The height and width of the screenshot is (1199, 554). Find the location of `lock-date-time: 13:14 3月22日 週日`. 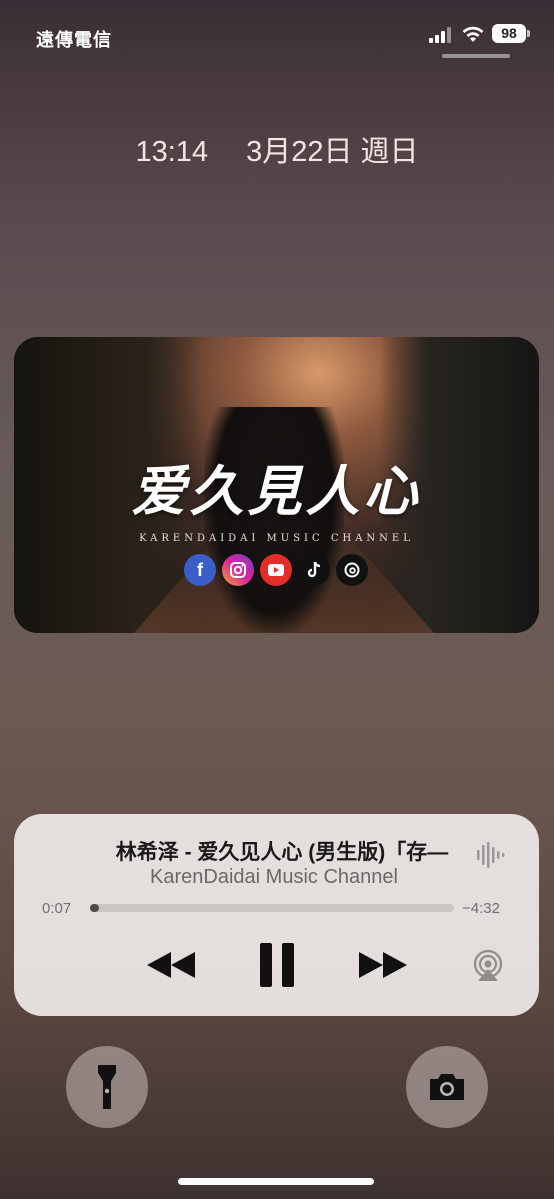

lock-date-time: 13:14 3月22日 週日 is located at coordinates (277, 149).